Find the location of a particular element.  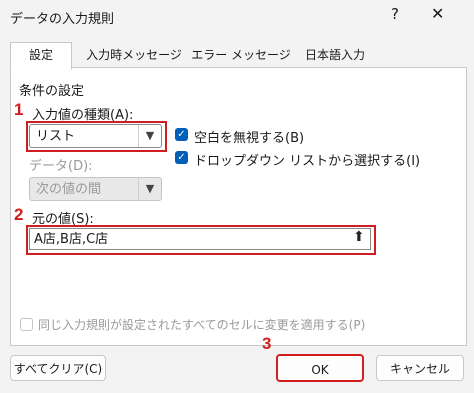

clear-all-button: すべてクリア(C) is located at coordinates (58, 368).